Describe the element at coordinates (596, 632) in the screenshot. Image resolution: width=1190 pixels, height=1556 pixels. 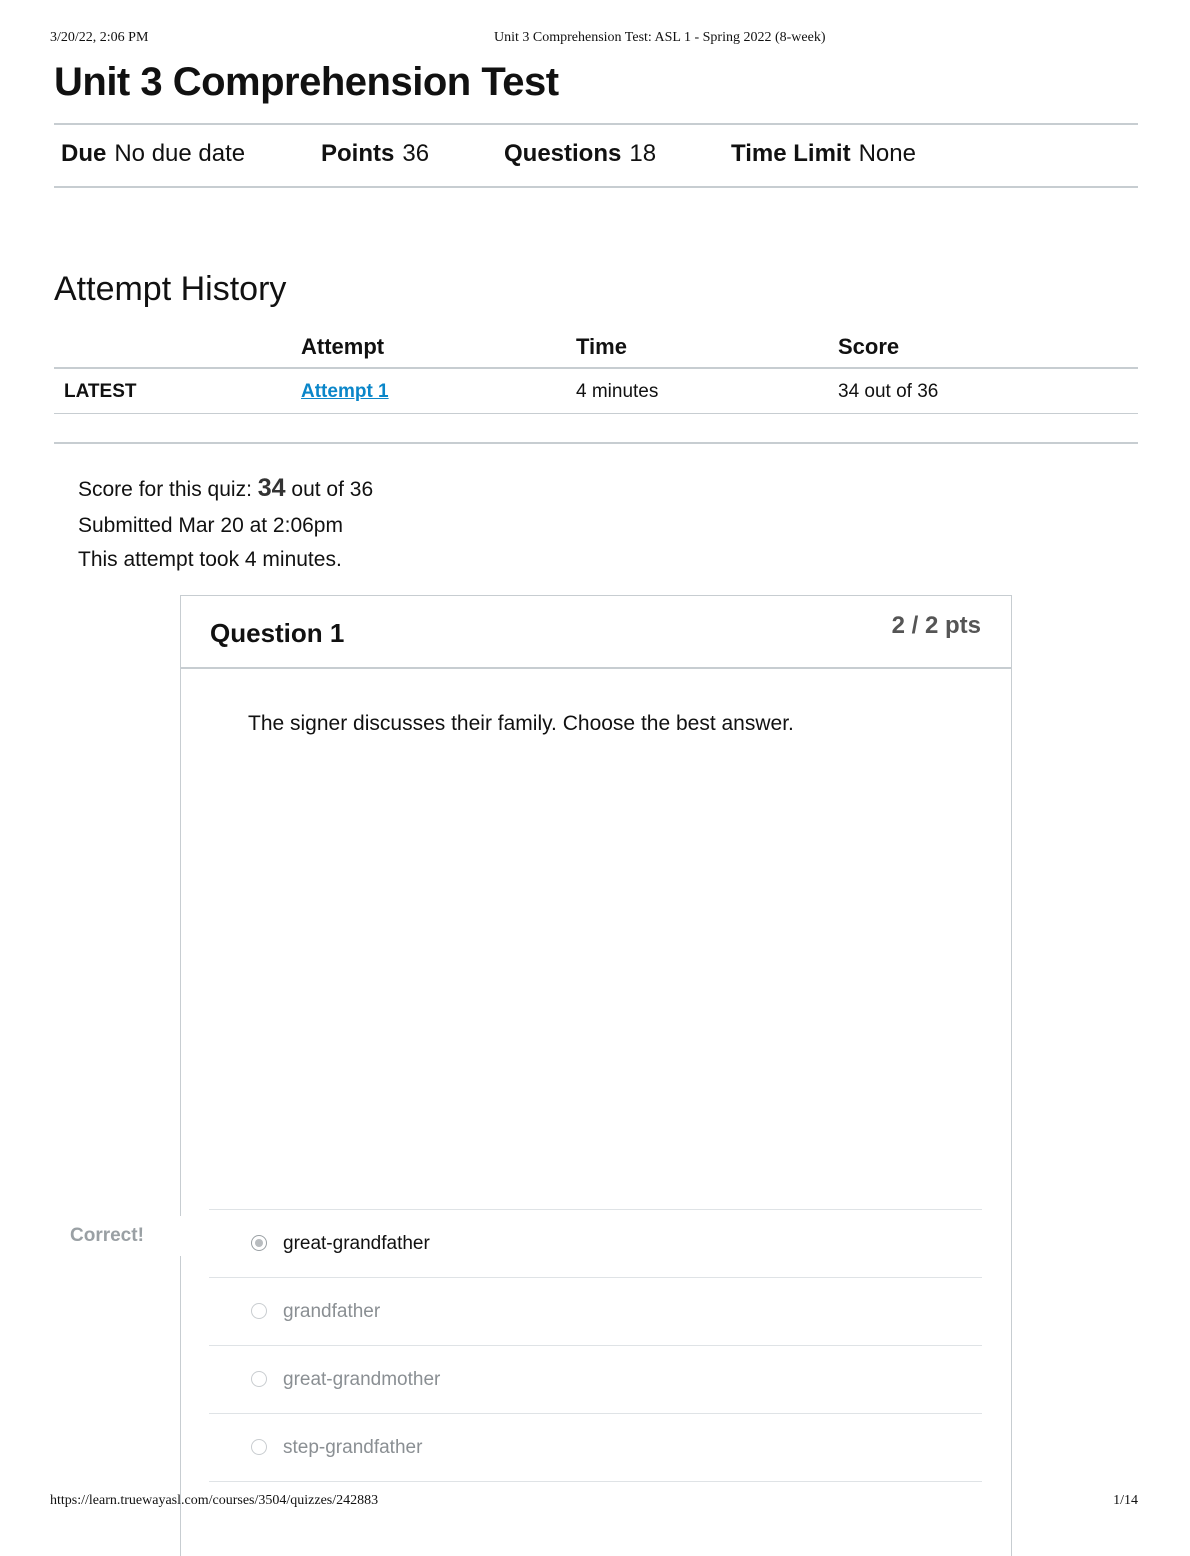
I see `question-header: Question 1 2 / 2 pts` at that location.